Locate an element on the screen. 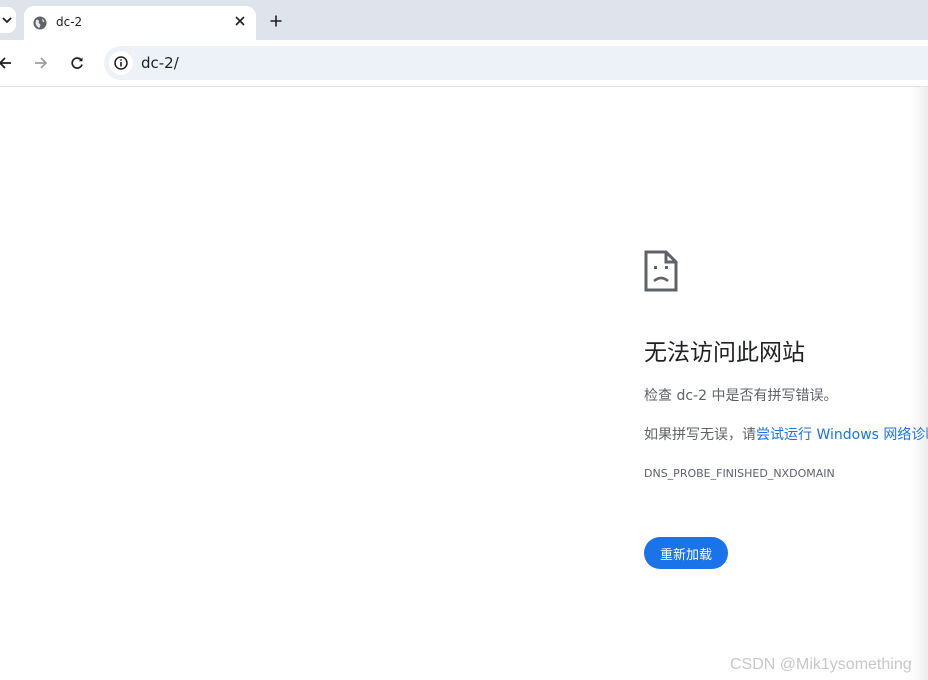 The image size is (928, 680). reload-page-button: 重新加载 is located at coordinates (686, 553).